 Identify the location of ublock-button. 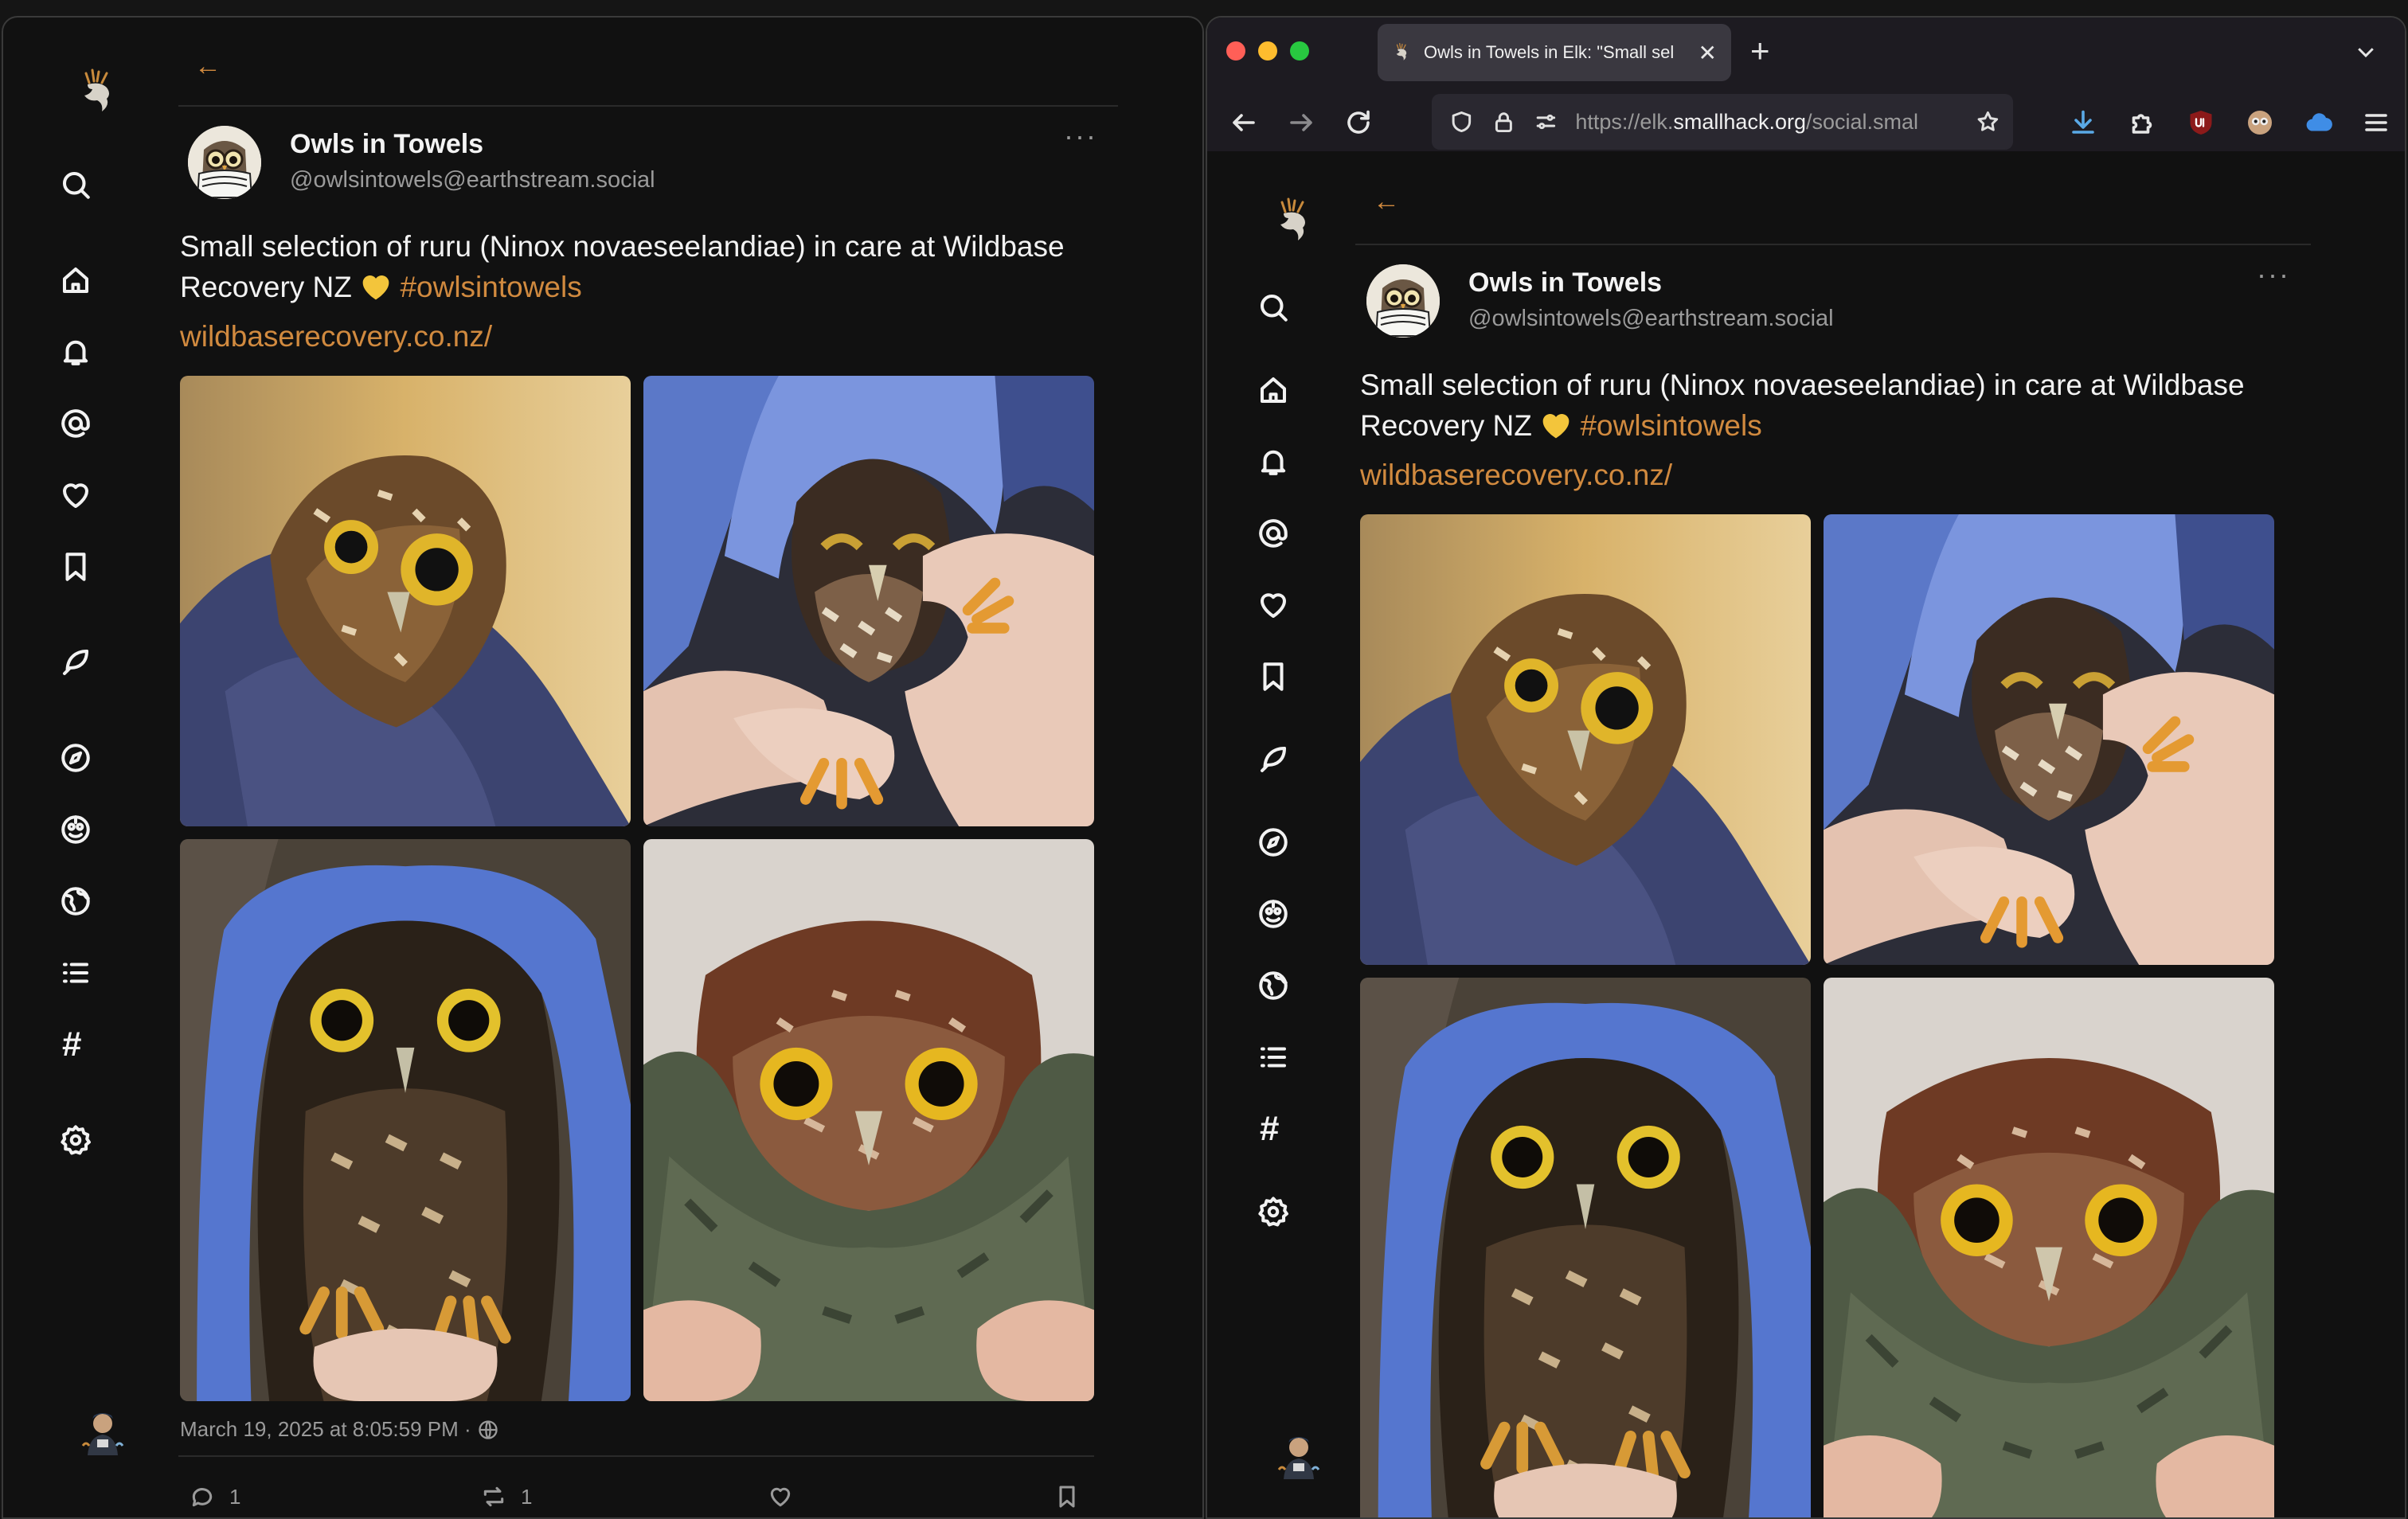
(2200, 122).